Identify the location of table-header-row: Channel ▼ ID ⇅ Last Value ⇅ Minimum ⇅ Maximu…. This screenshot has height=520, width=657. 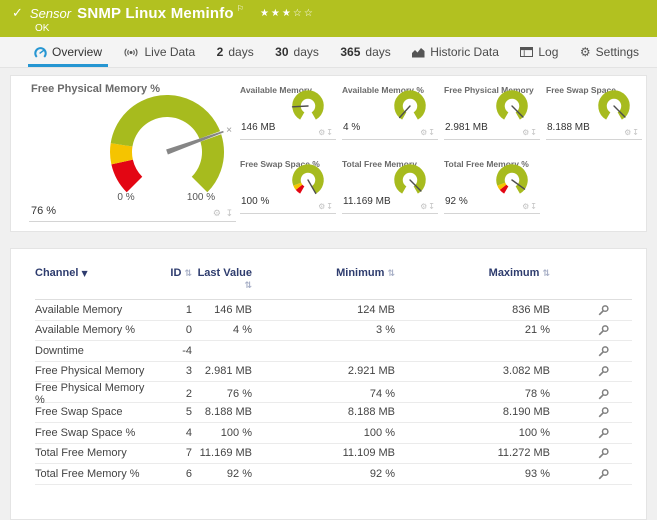
(333, 280).